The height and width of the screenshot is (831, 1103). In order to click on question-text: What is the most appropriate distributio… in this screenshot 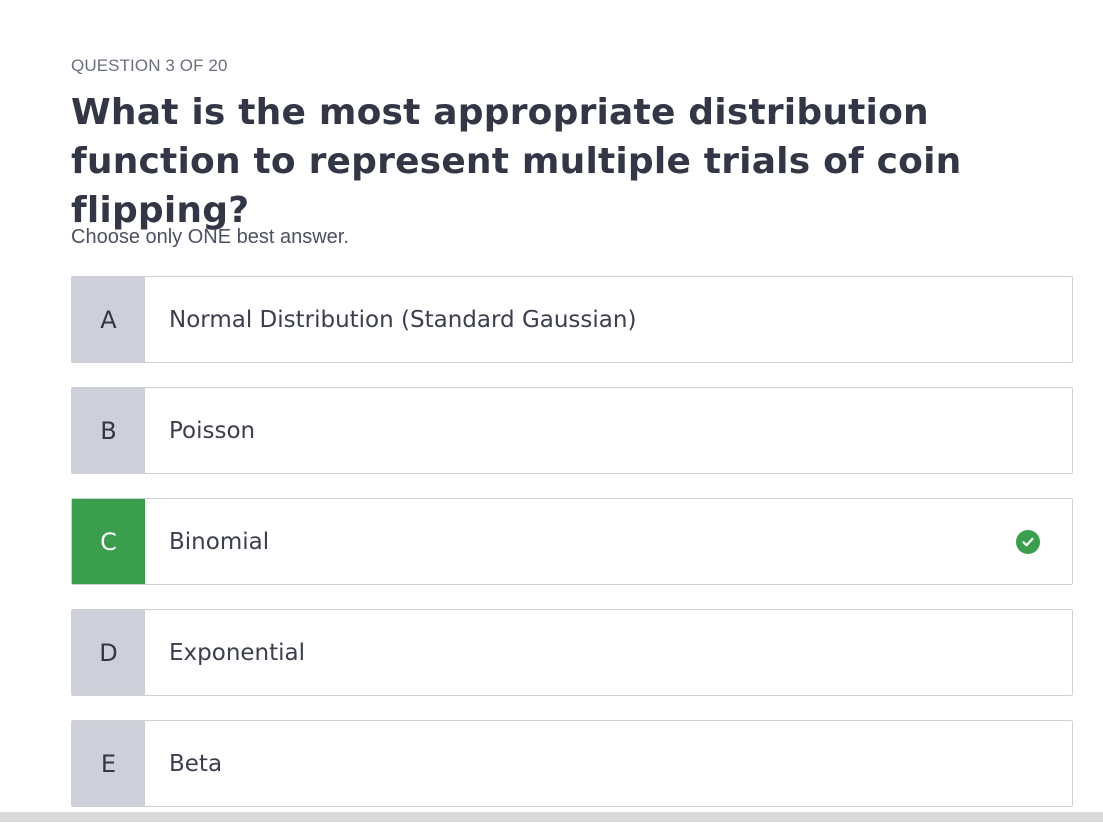, I will do `click(516, 161)`.